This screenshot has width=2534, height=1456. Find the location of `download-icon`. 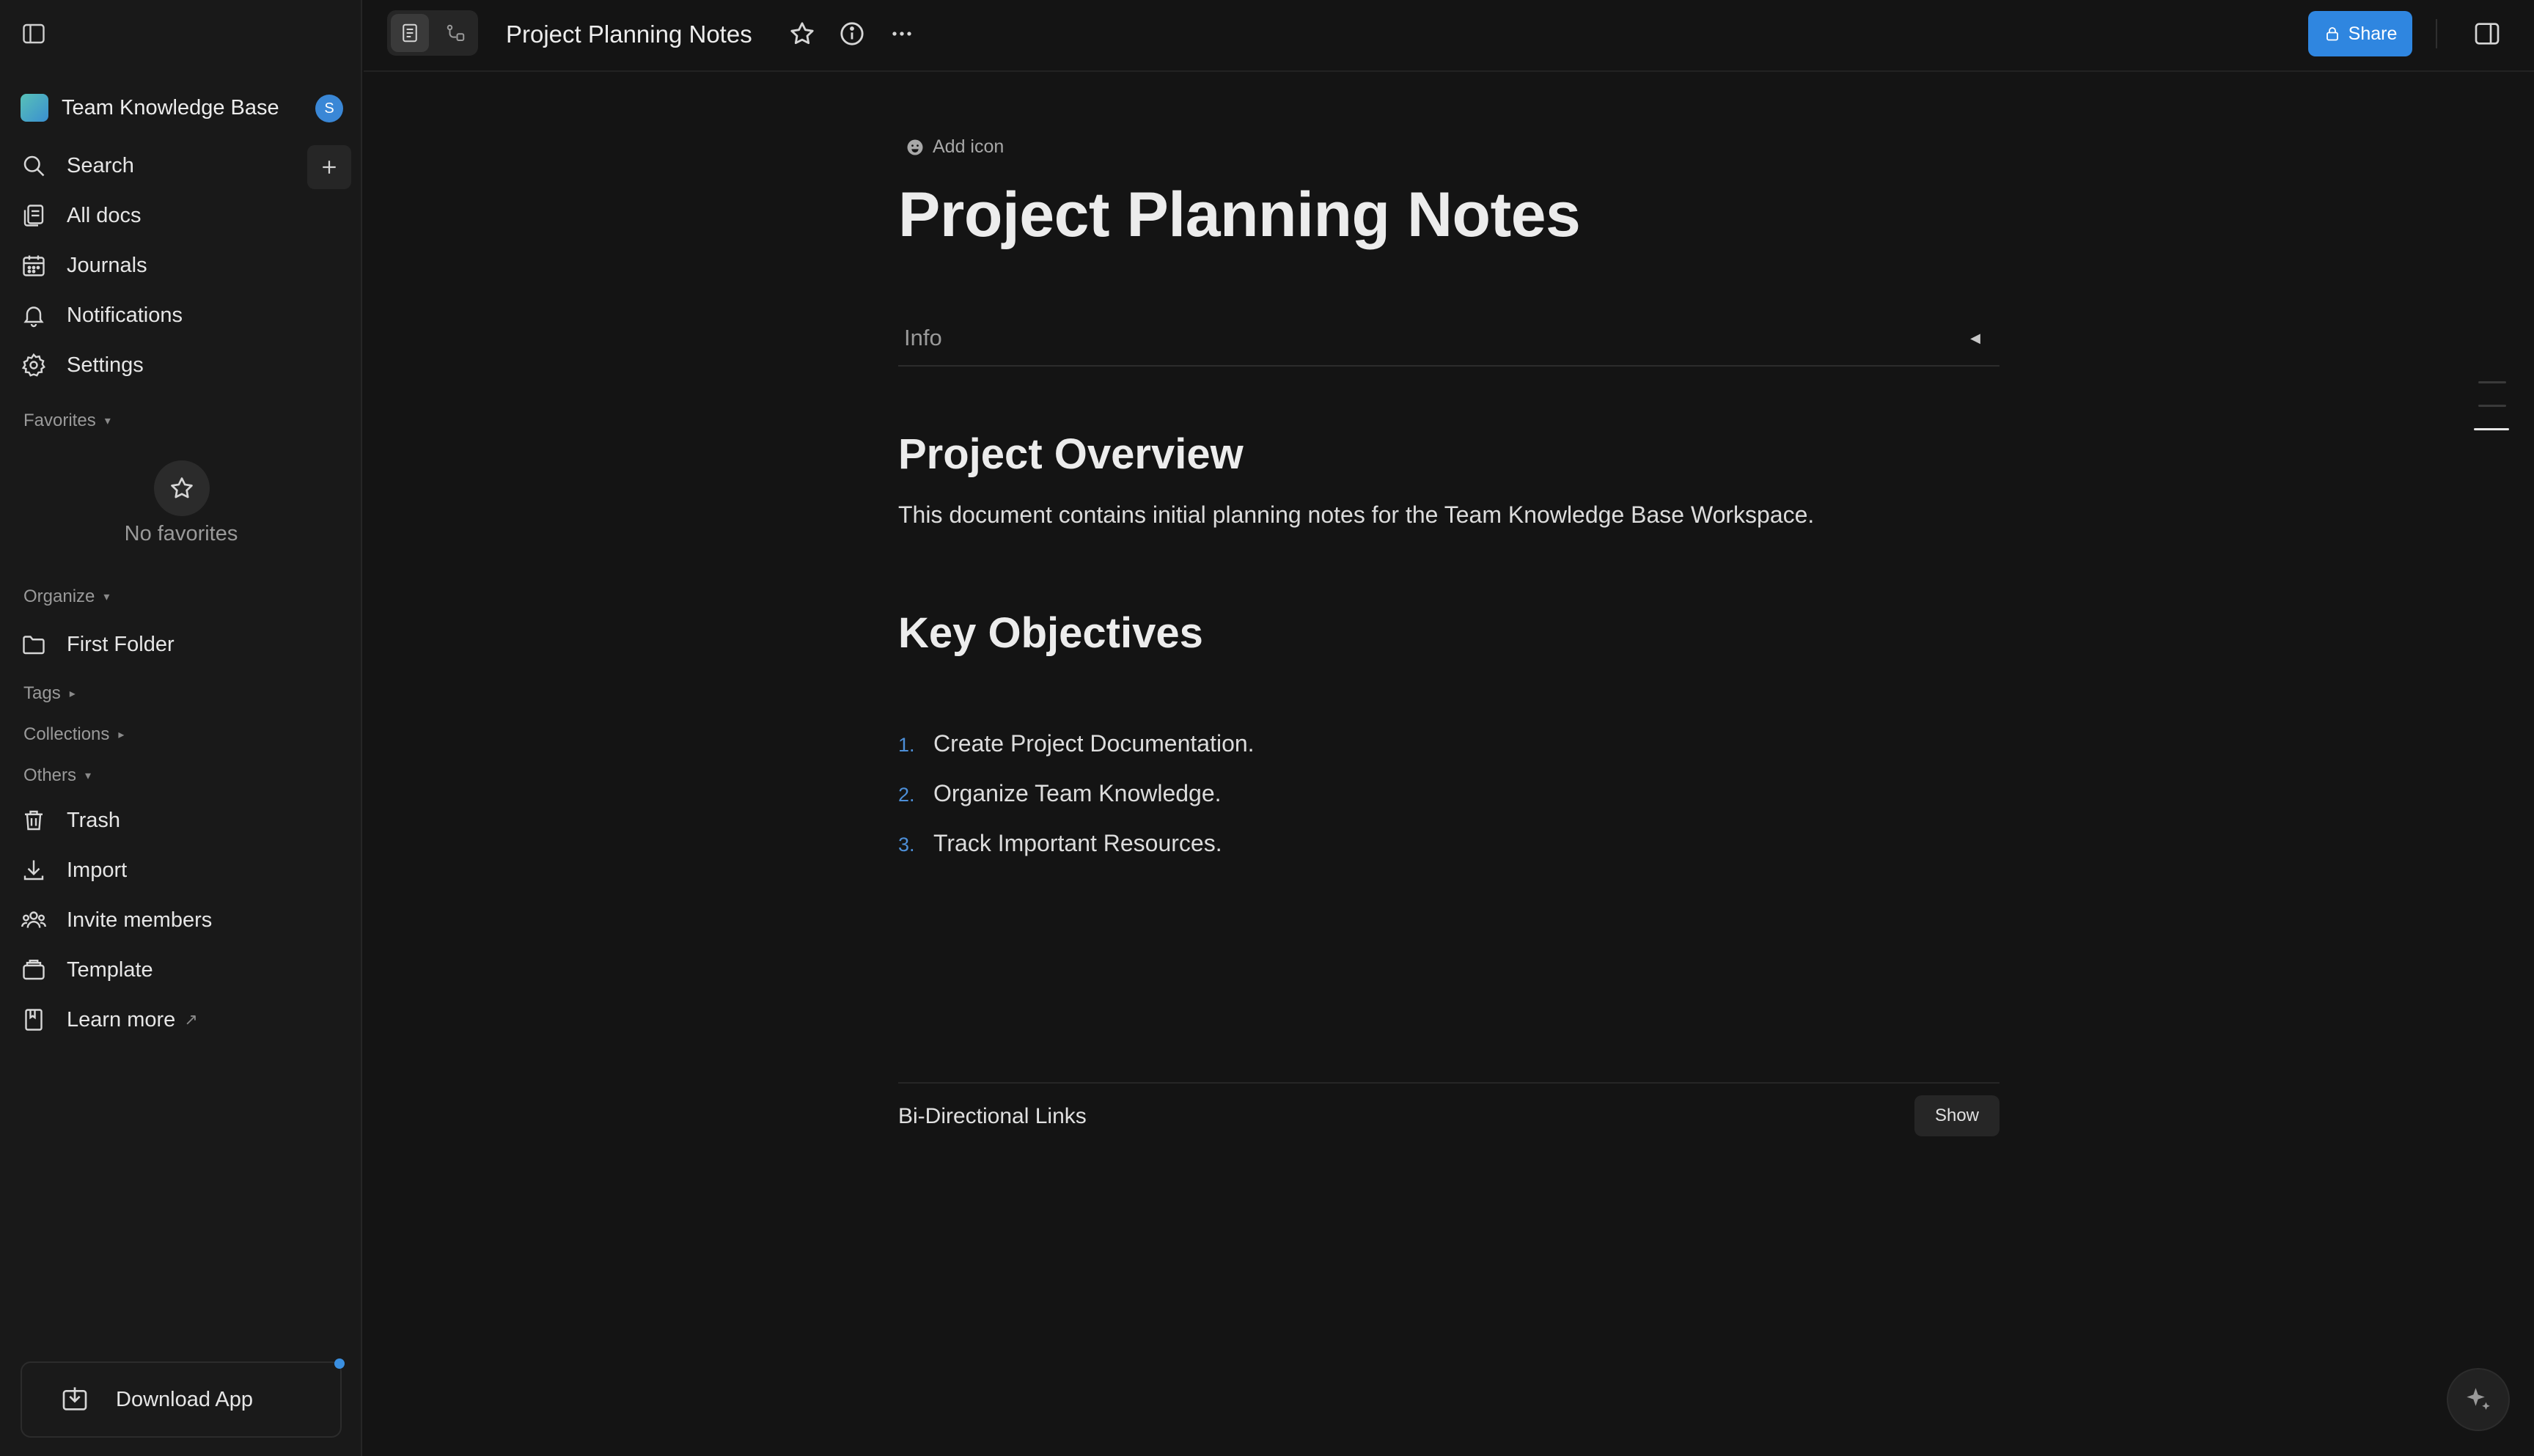

download-icon is located at coordinates (74, 1399).